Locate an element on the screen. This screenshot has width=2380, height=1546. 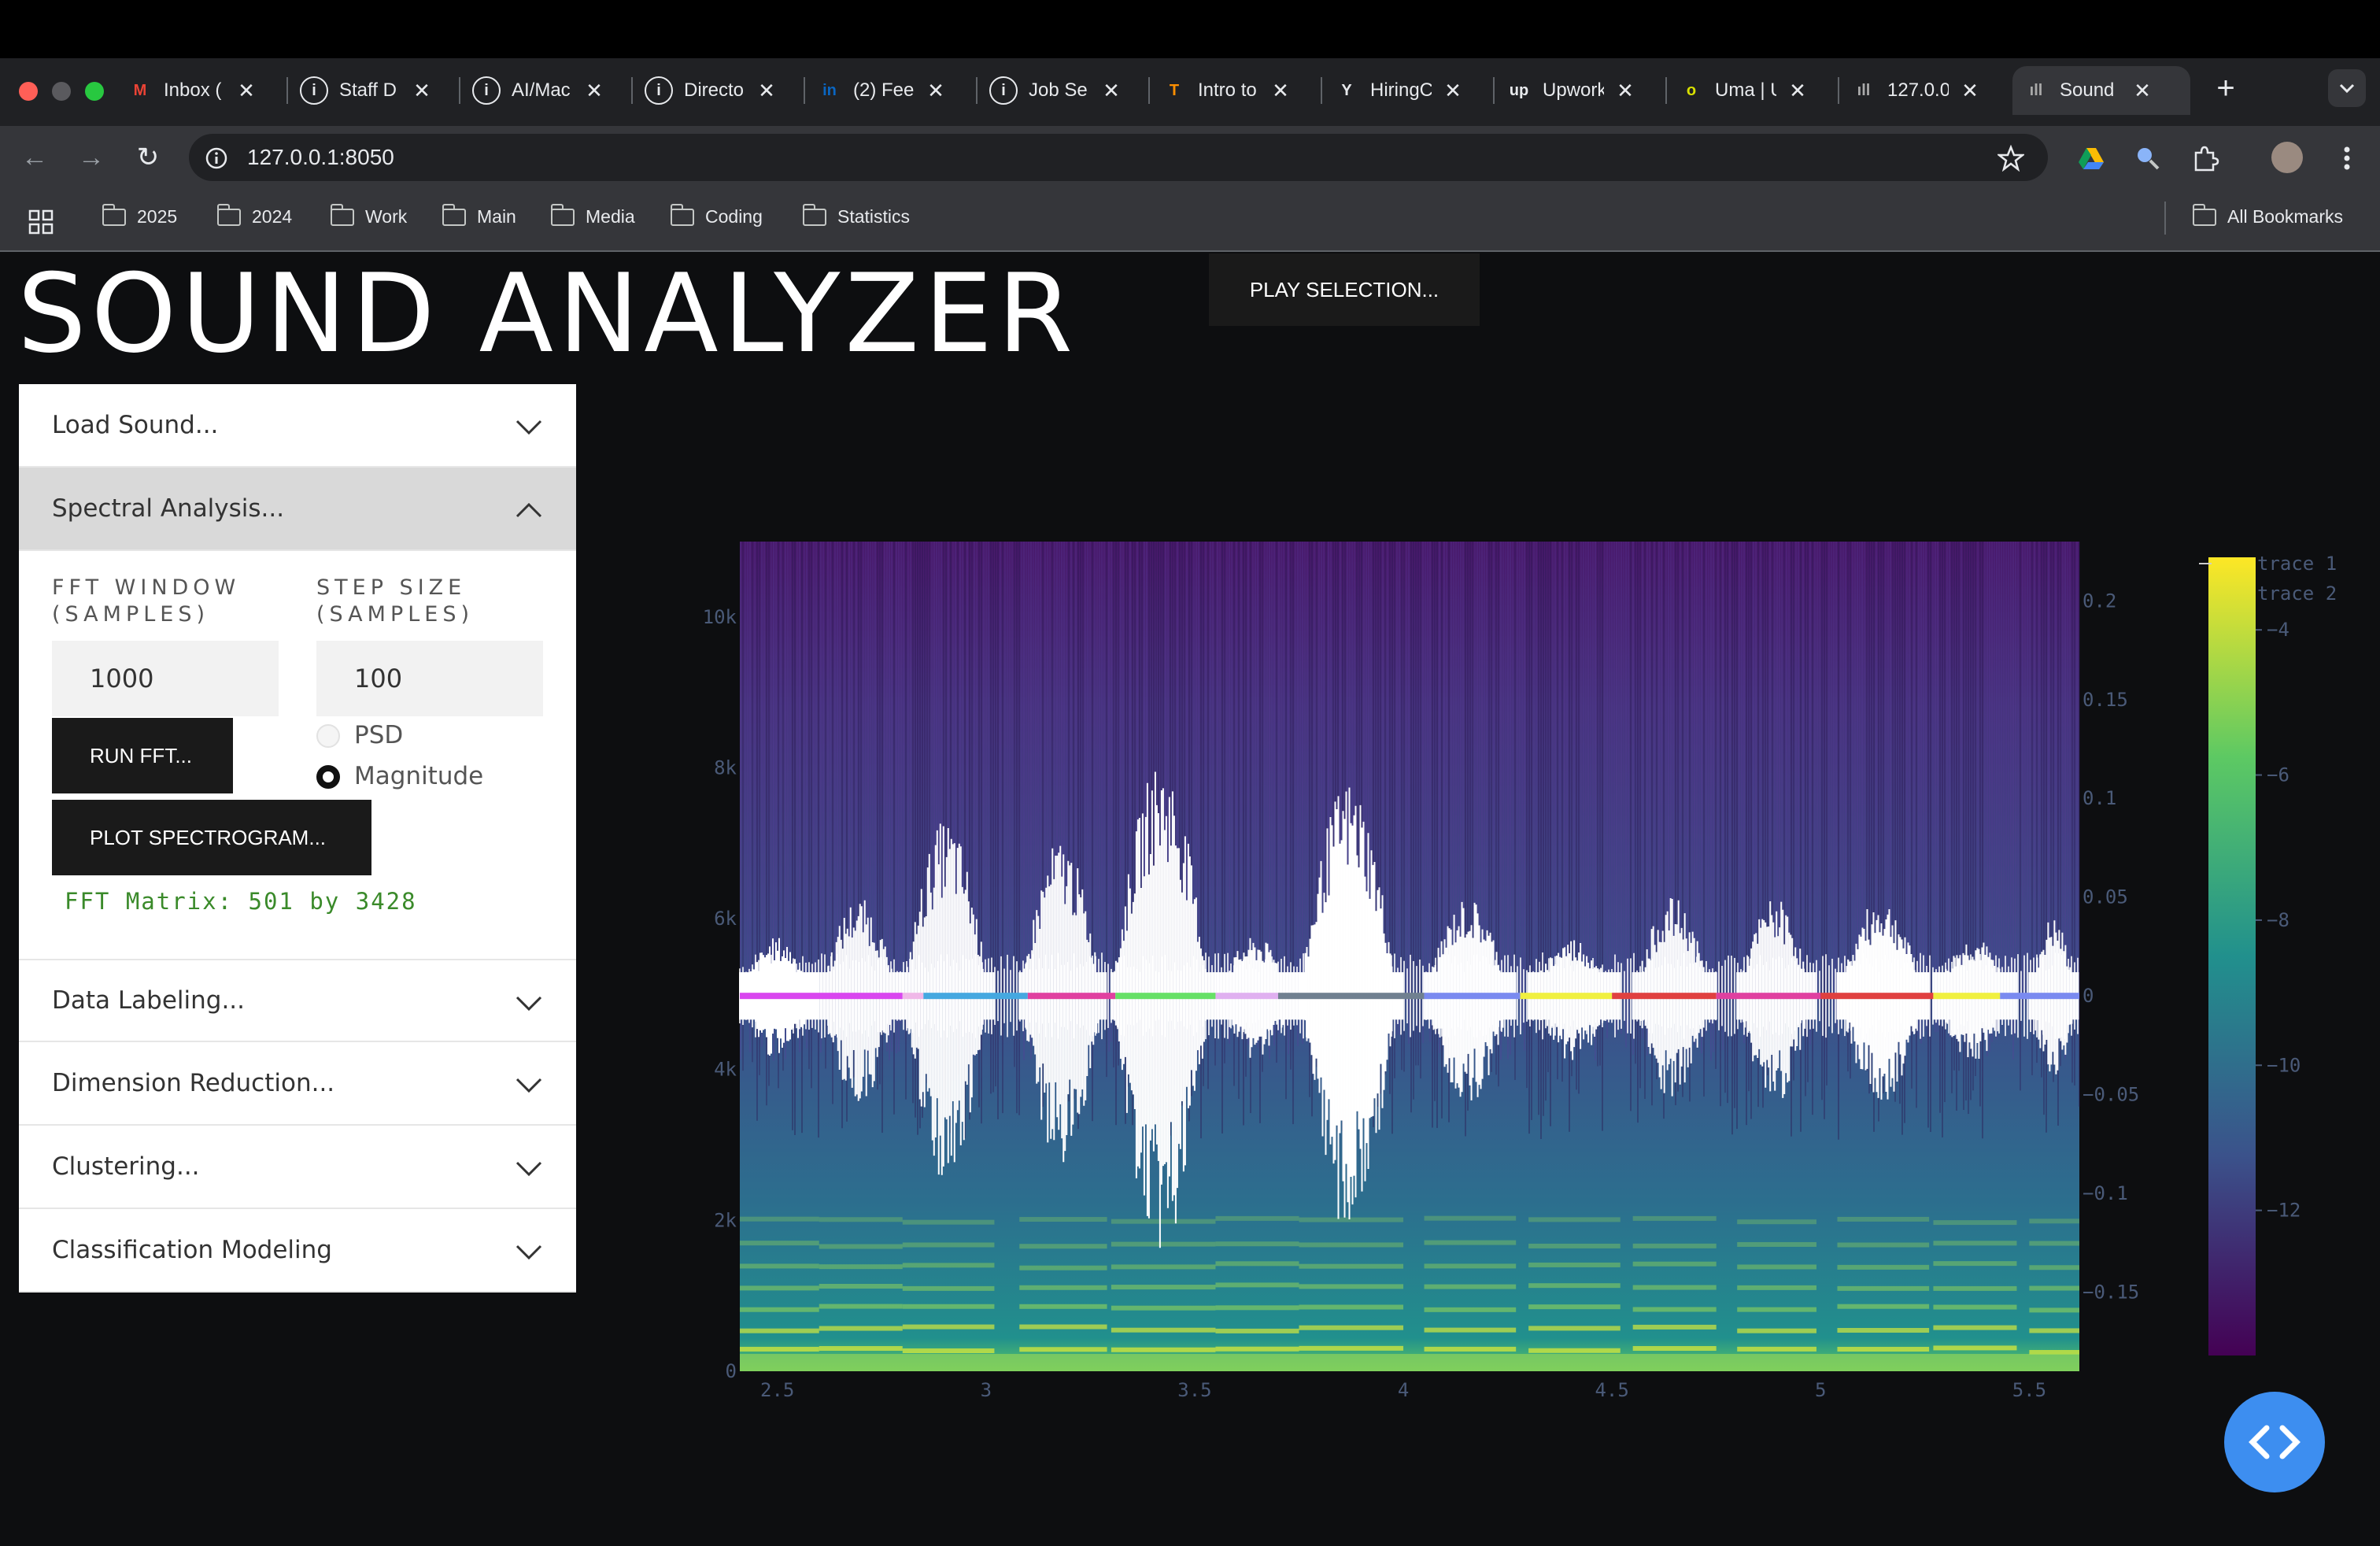
legend-item: trace 2 is located at coordinates (2297, 594).